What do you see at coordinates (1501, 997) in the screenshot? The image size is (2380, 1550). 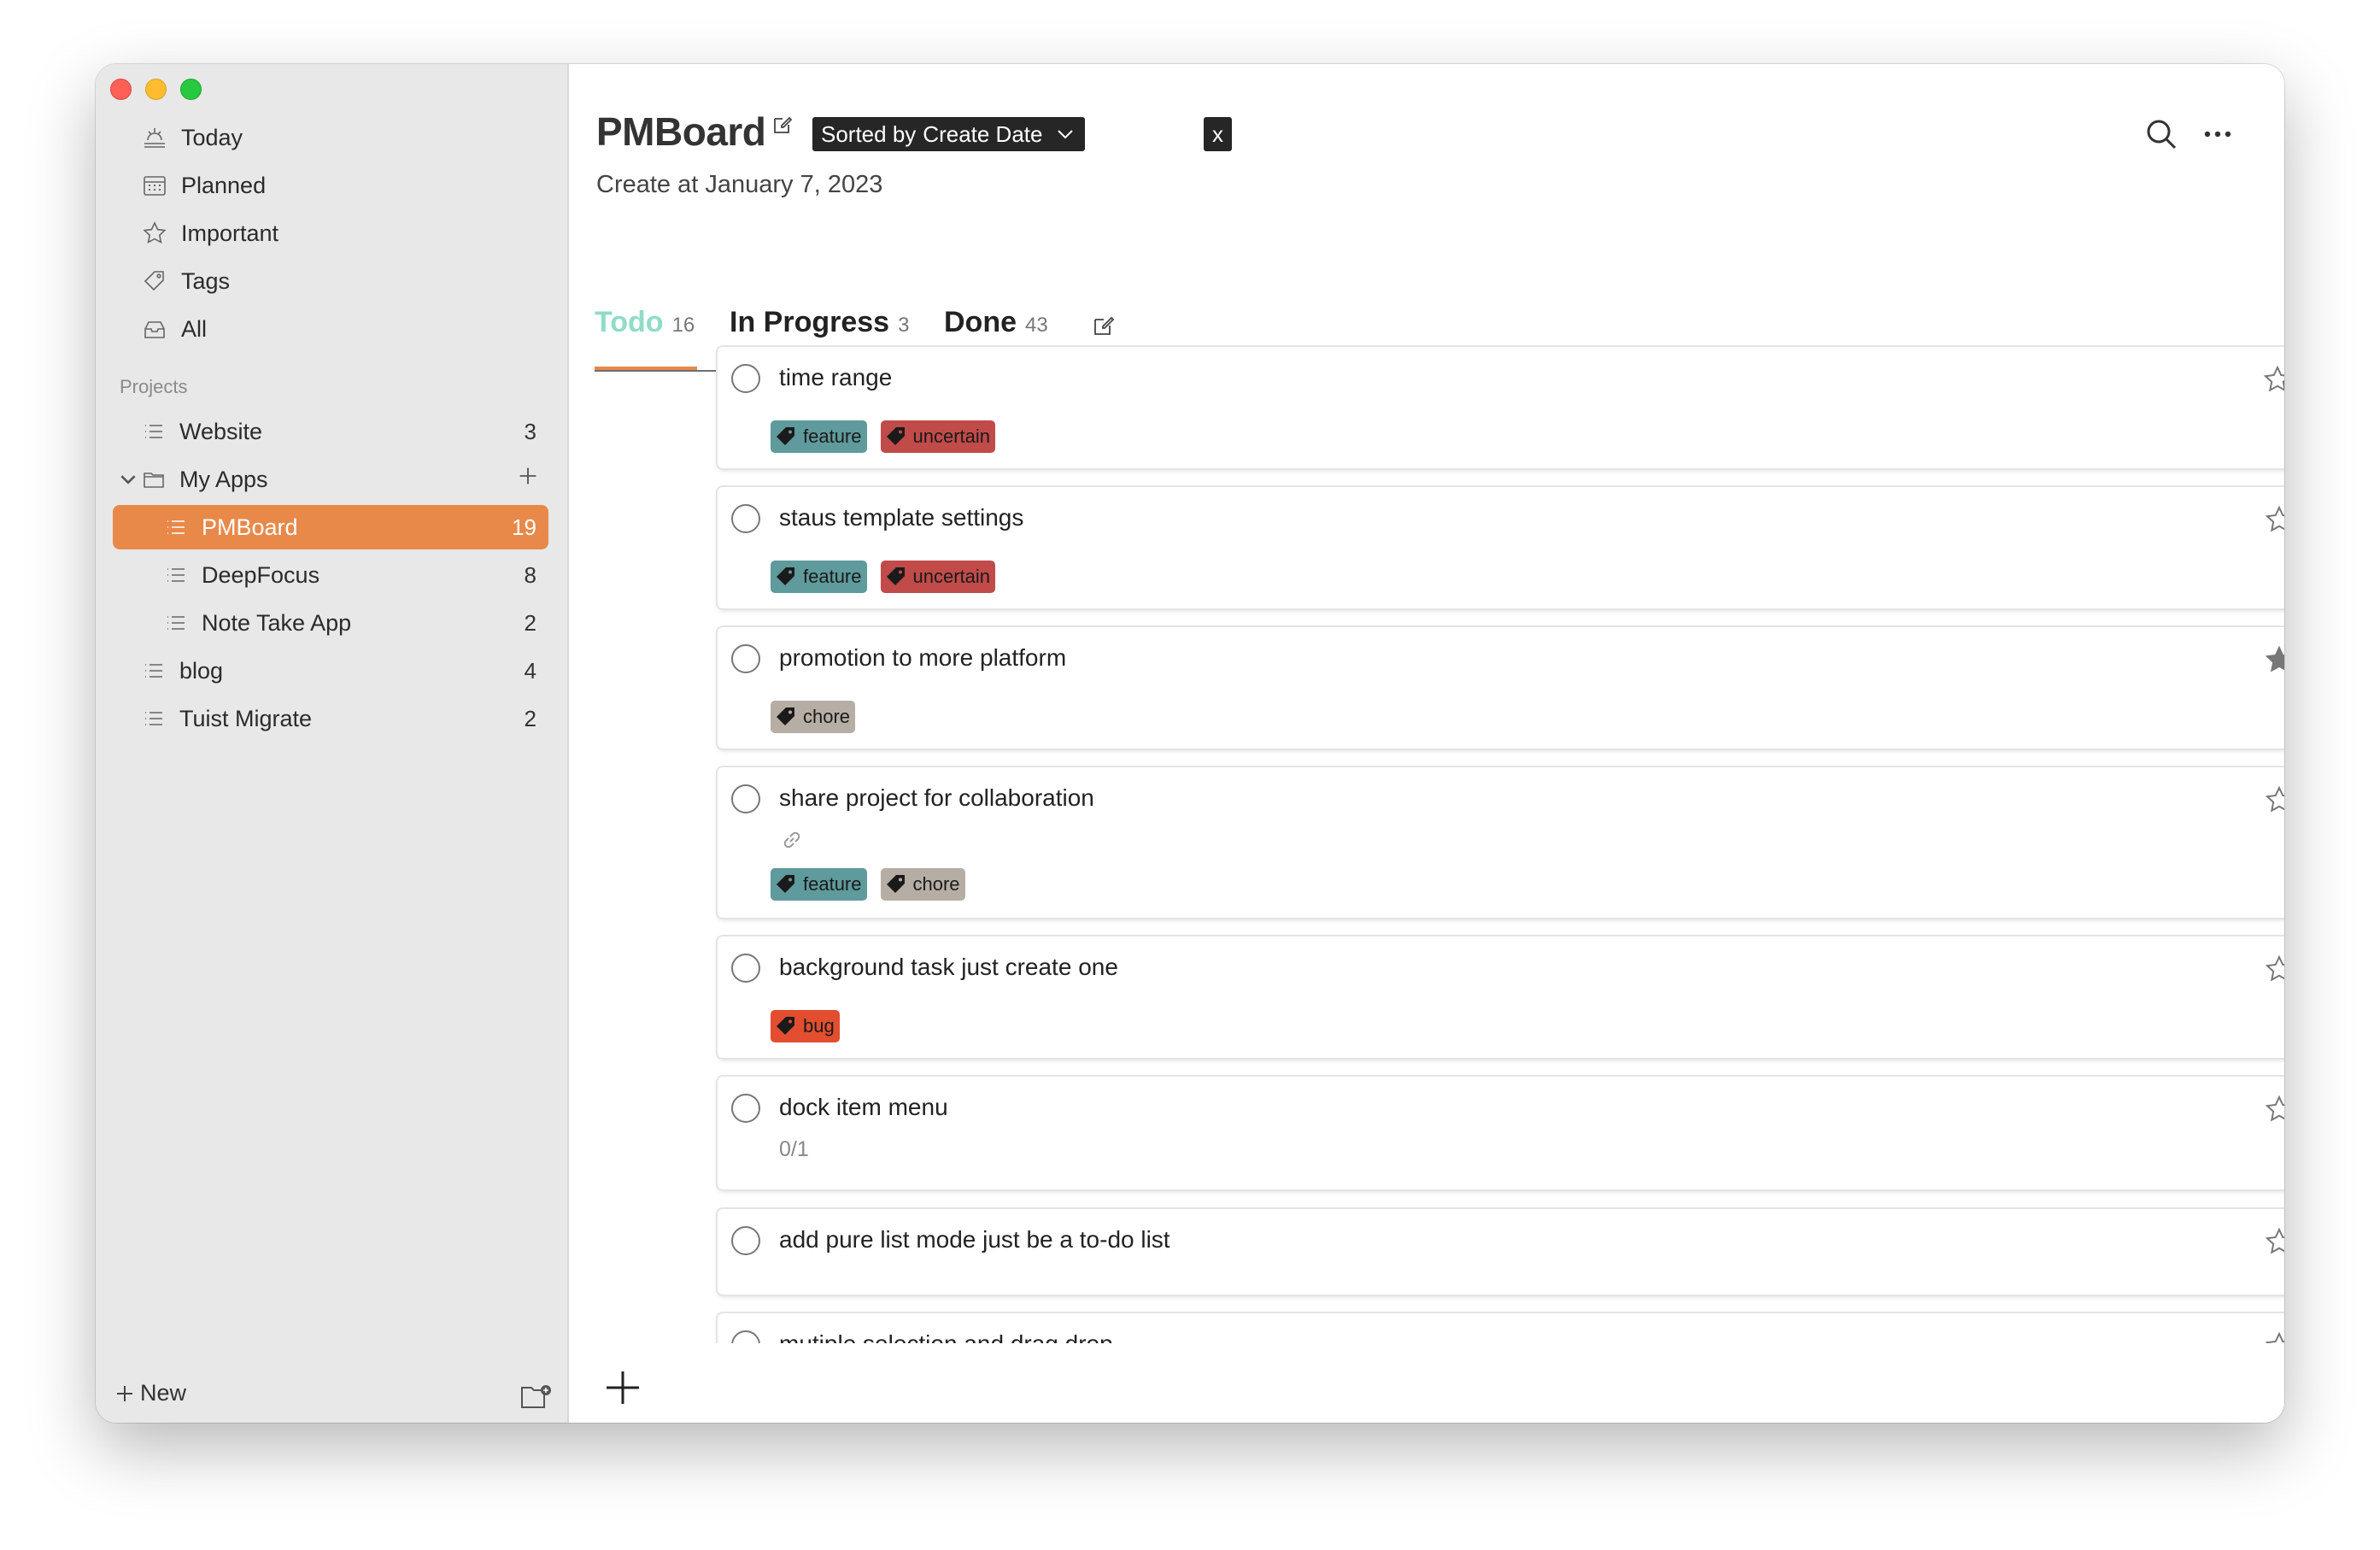 I see `task-card: background task just create one bug` at bounding box center [1501, 997].